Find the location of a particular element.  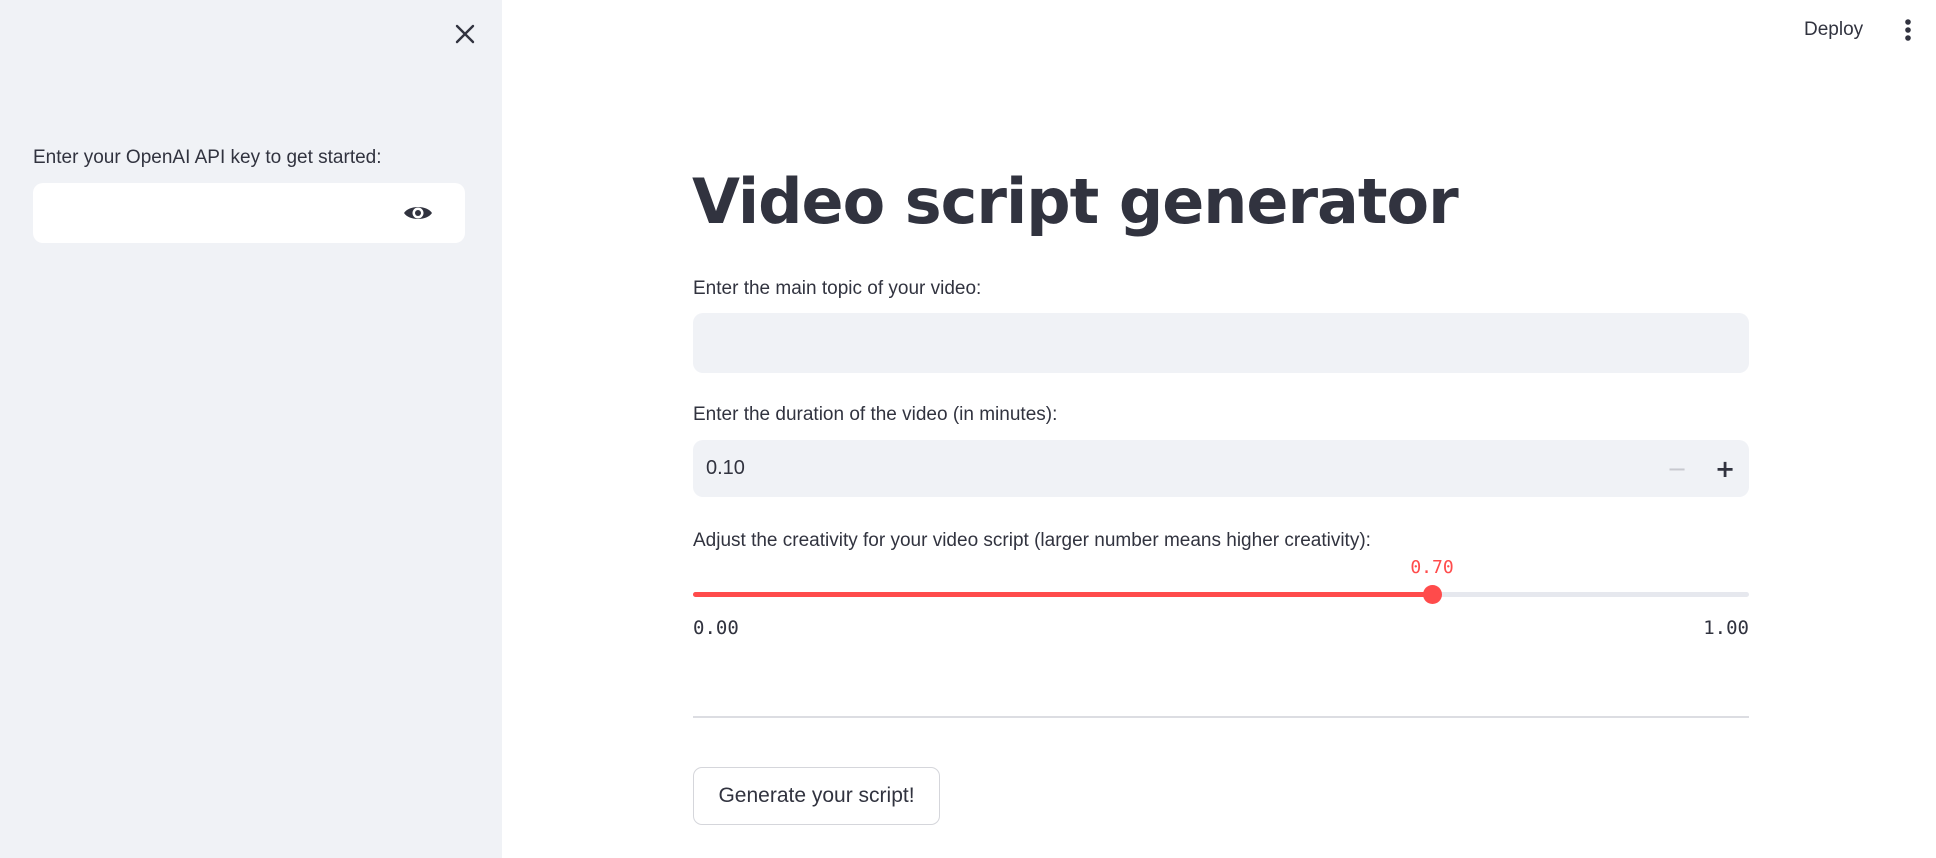

main-menu-button is located at coordinates (1908, 30).